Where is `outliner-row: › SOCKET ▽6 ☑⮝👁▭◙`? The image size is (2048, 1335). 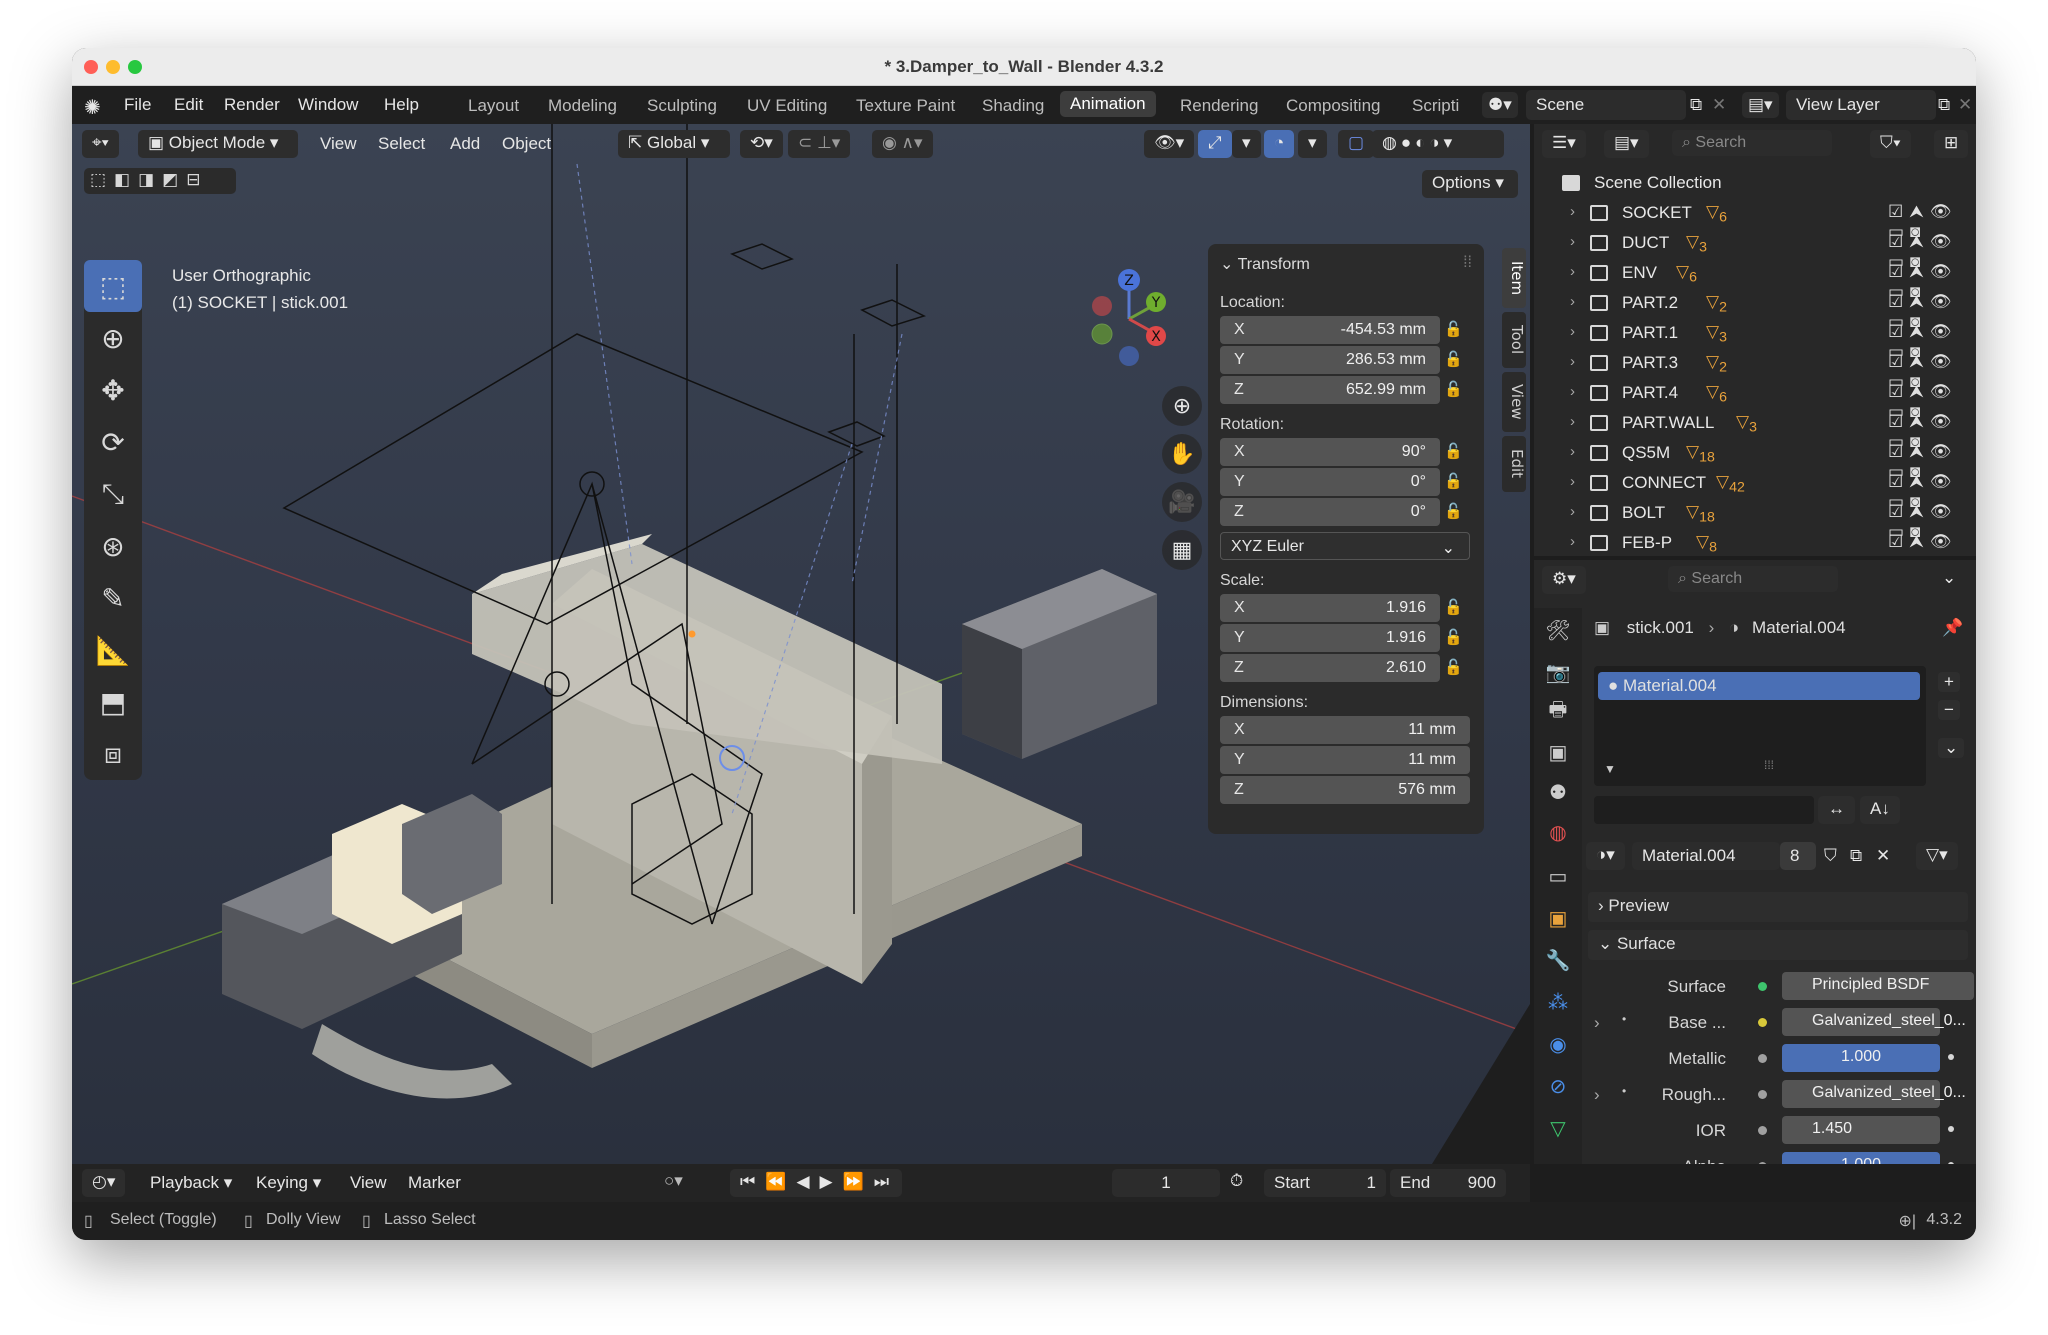
outliner-row: › SOCKET ▽6 ☑⮝👁▭◙ is located at coordinates (1755, 219).